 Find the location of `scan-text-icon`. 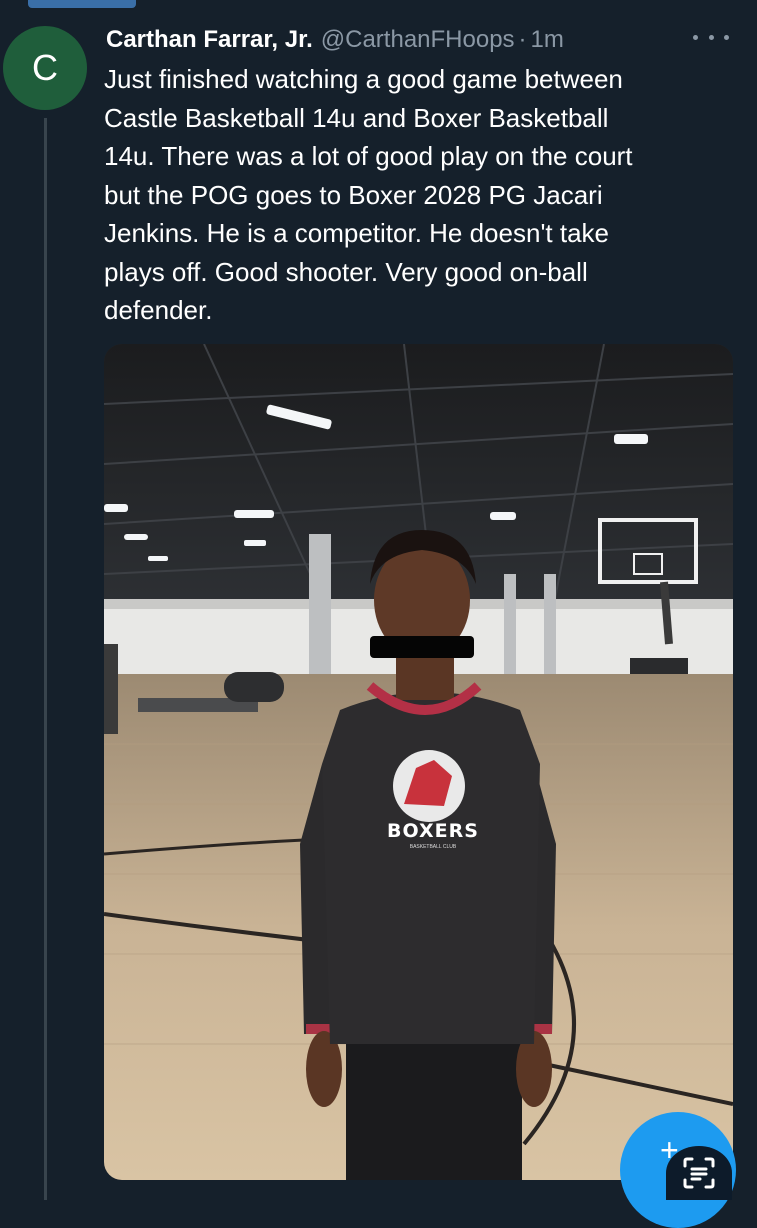

scan-text-icon is located at coordinates (699, 1173).